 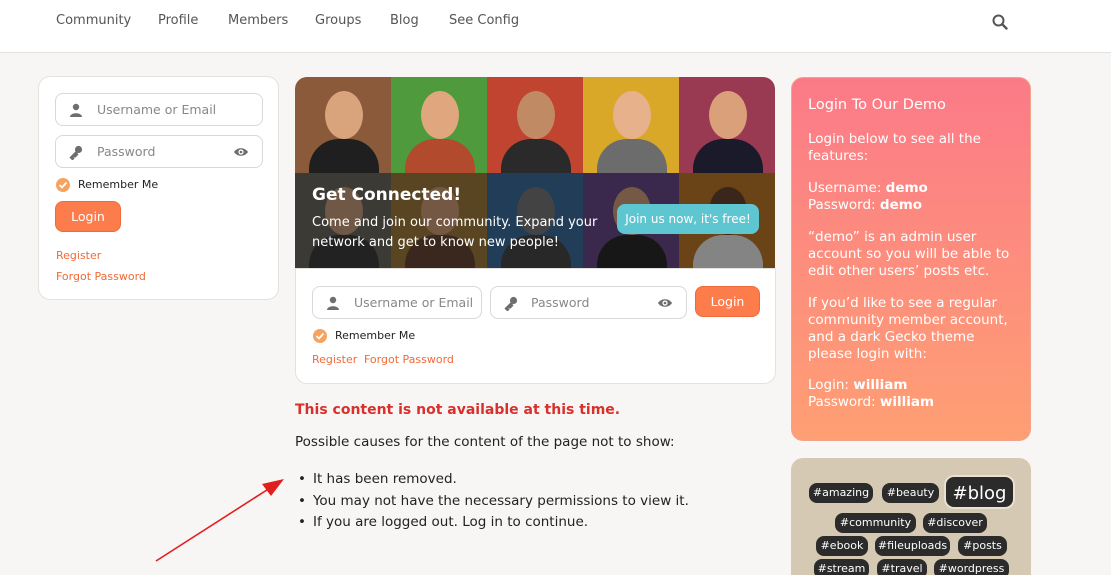 What do you see at coordinates (902, 567) in the screenshot?
I see `tag-travel: #travel` at bounding box center [902, 567].